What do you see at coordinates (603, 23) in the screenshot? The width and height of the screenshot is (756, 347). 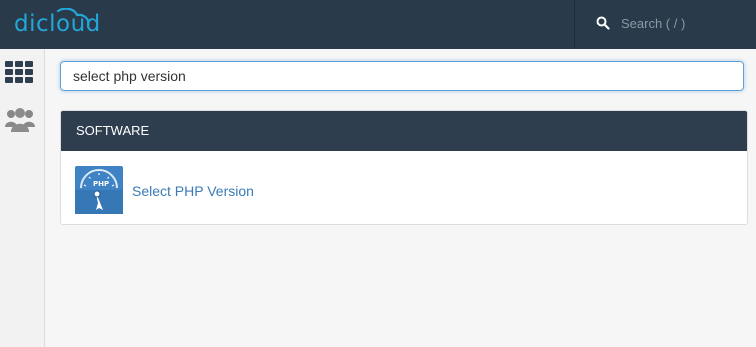 I see `search-icon` at bounding box center [603, 23].